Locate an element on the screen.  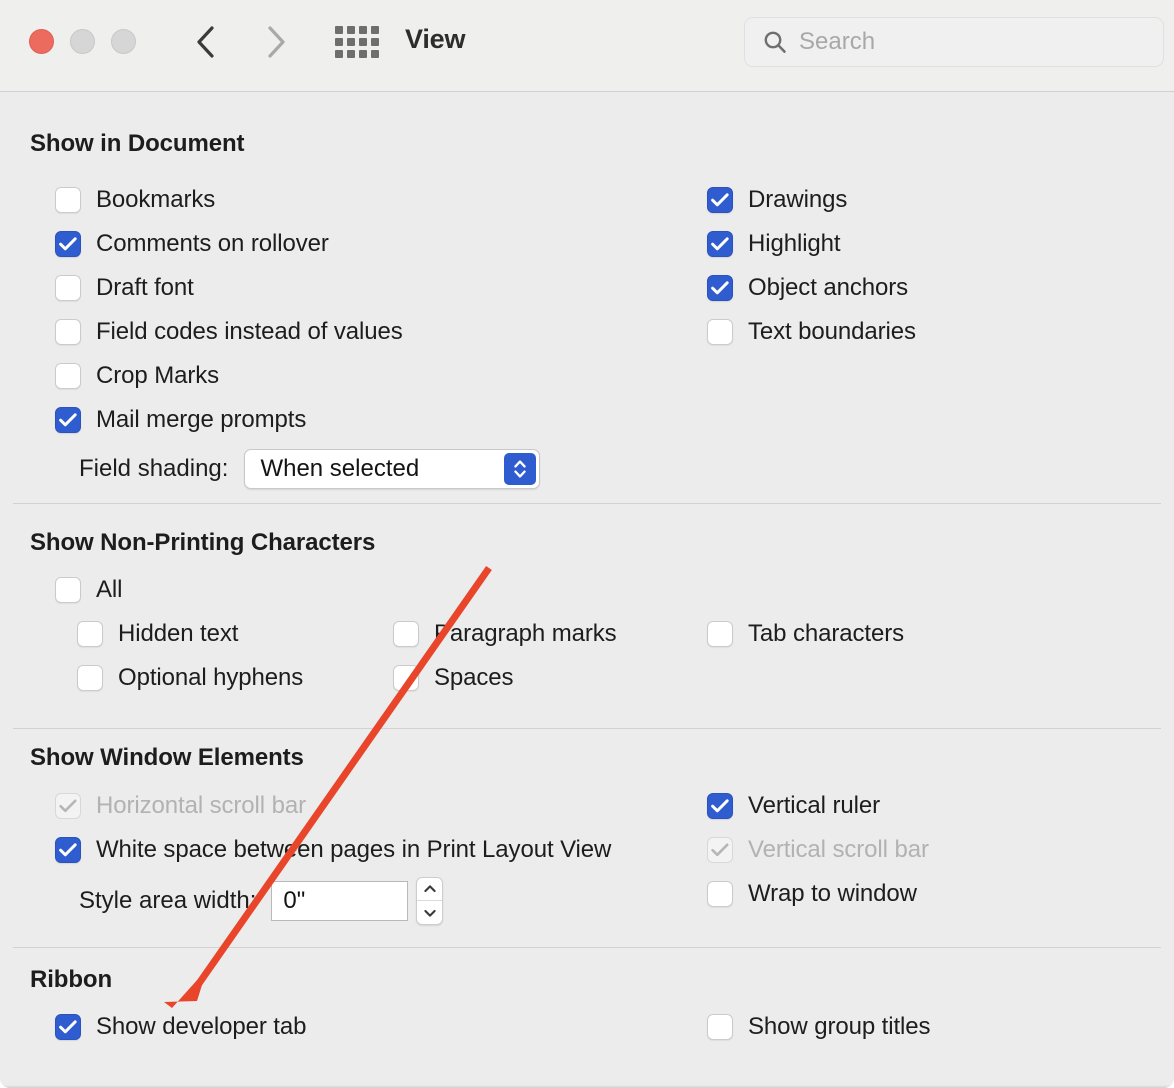
checkbox-row-comments-on-rollover: Comments on rollover is located at coordinates (192, 244).